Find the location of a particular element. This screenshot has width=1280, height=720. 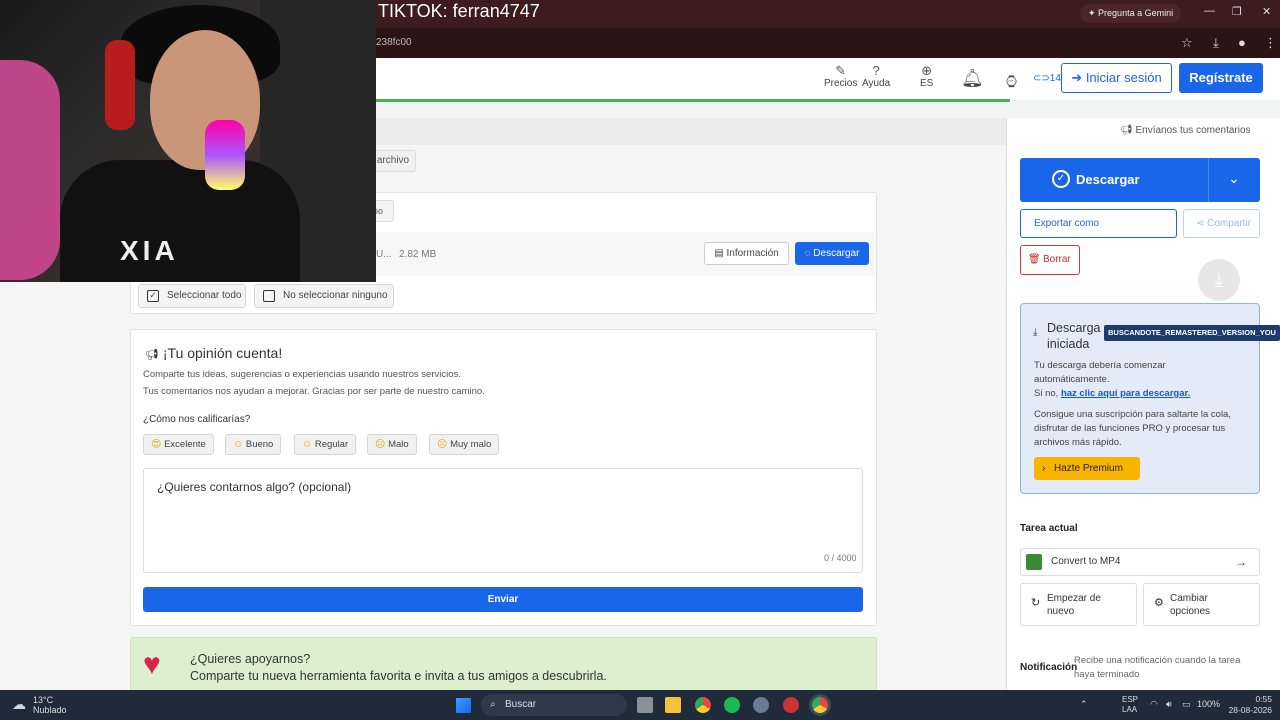

export-as-button: Exportar como is located at coordinates (1098, 223).